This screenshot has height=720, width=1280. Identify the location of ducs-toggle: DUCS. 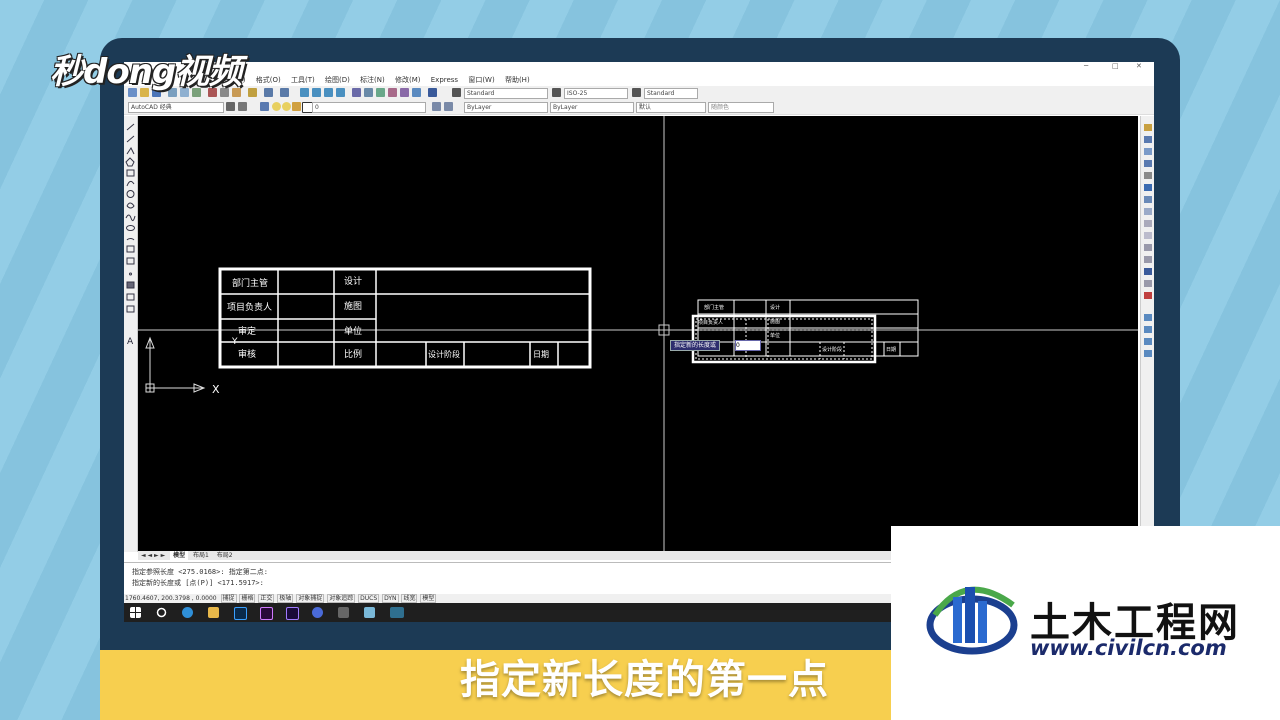
(369, 598).